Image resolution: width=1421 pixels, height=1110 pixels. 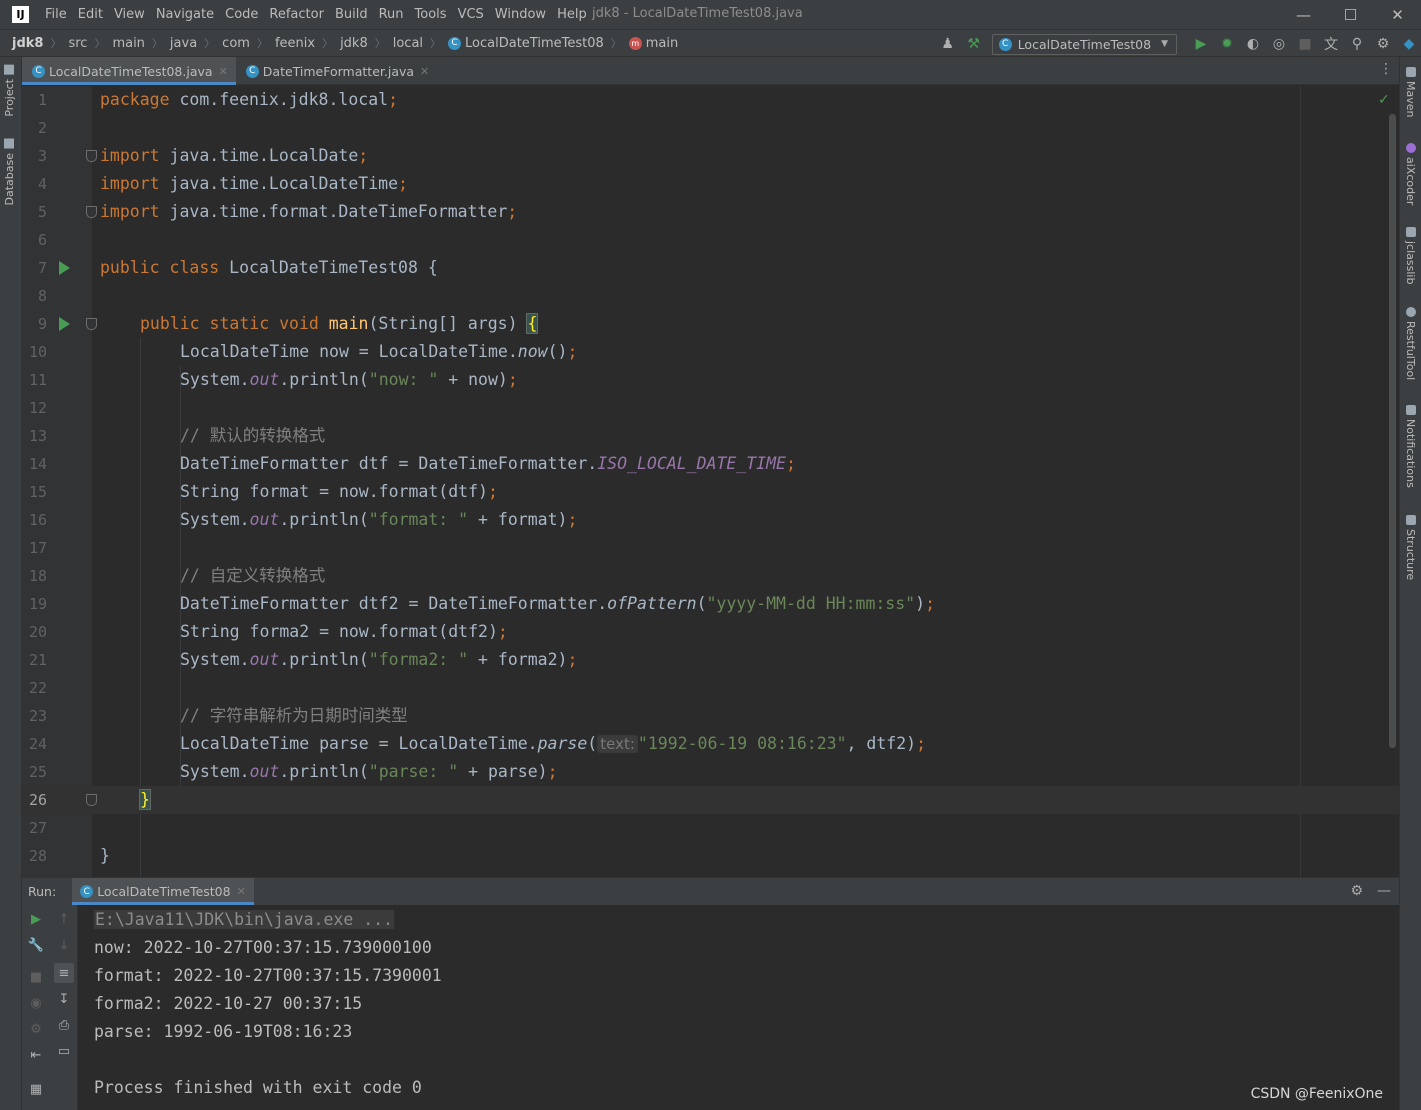 I want to click on exit-icon: ⇤, so click(x=36, y=1055).